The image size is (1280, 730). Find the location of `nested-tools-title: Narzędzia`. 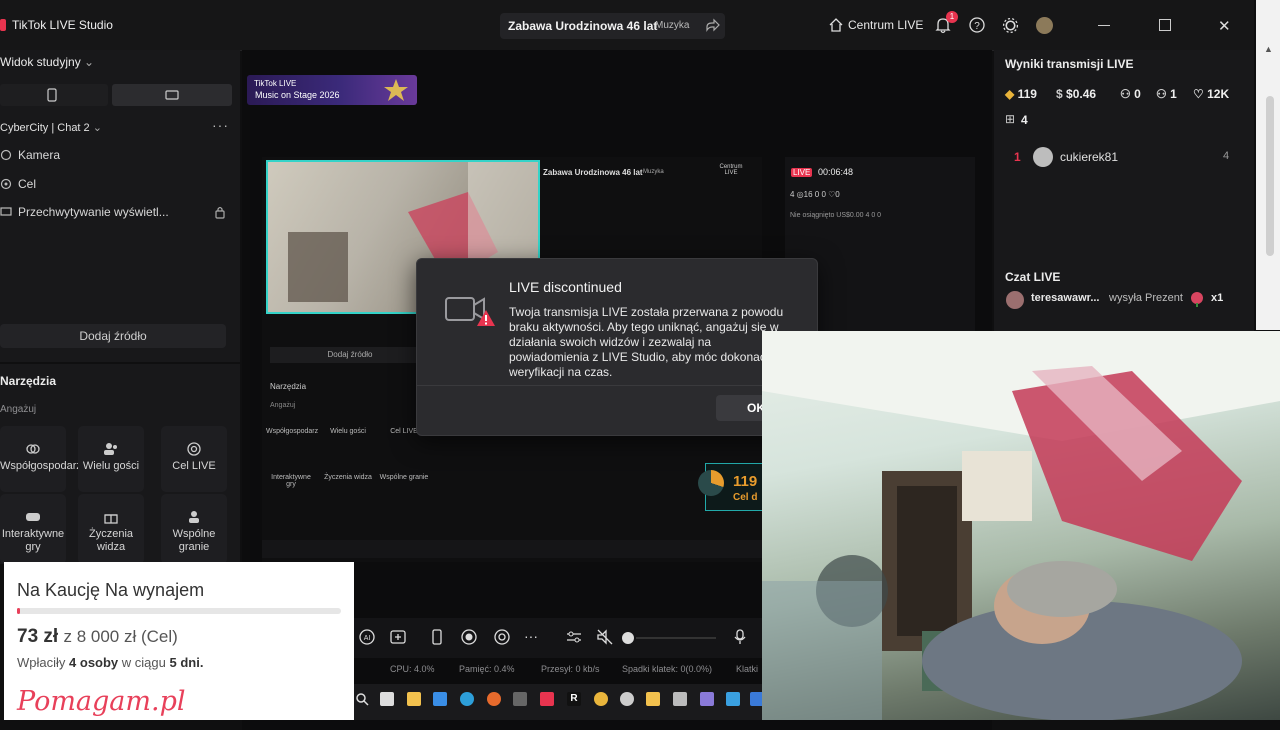

nested-tools-title: Narzędzia is located at coordinates (288, 386).